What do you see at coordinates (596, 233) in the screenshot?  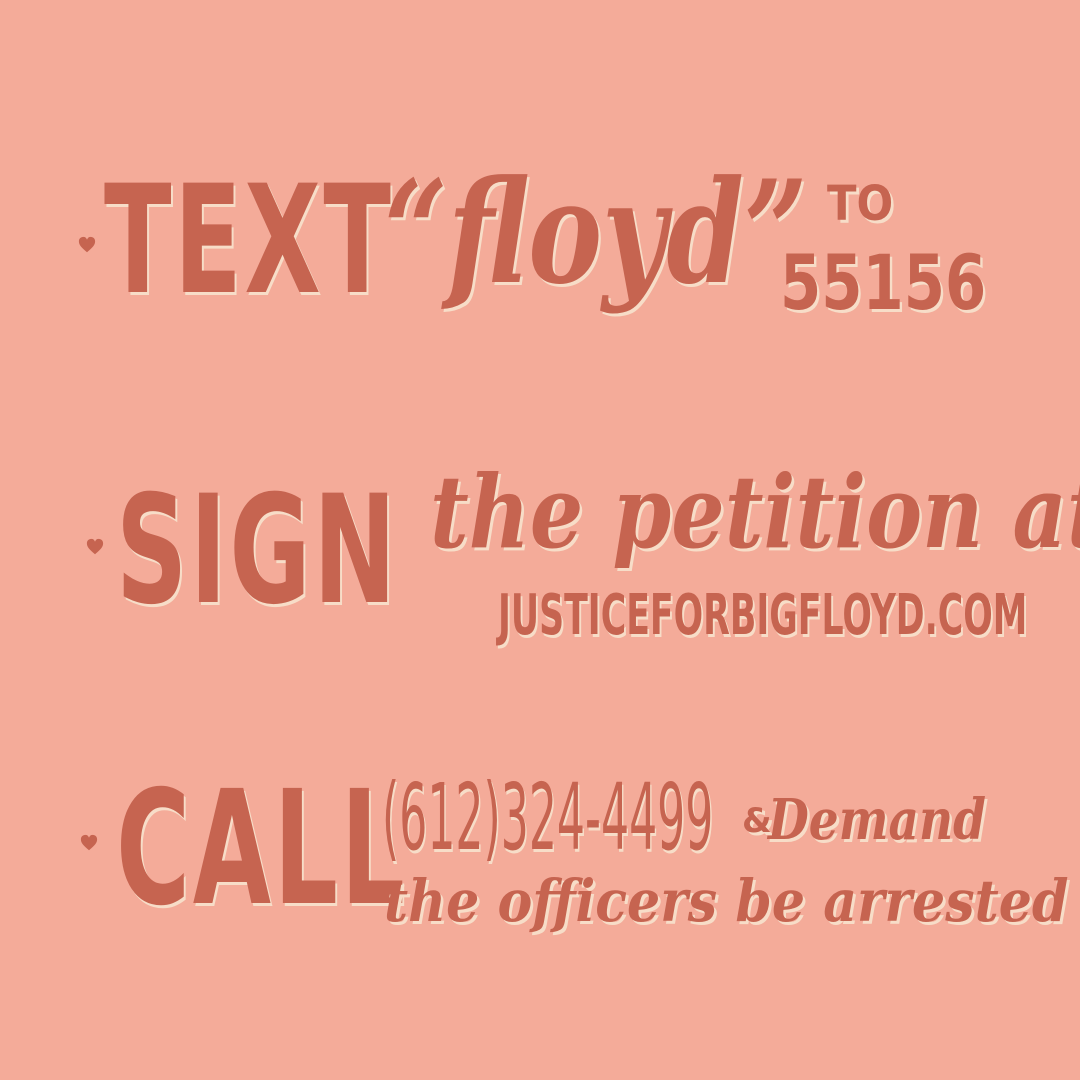 I see `keyword-floyd: “floyd”` at bounding box center [596, 233].